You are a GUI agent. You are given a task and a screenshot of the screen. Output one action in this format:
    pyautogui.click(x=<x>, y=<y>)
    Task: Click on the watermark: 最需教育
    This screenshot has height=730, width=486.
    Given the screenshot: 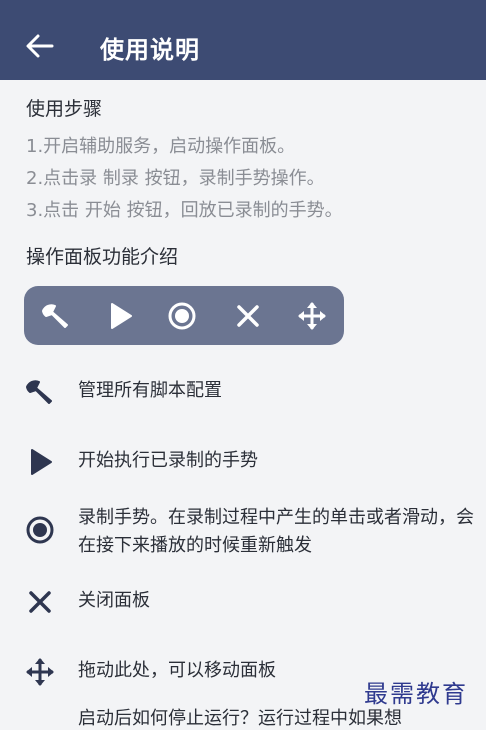 What is the action you would take?
    pyautogui.click(x=416, y=694)
    